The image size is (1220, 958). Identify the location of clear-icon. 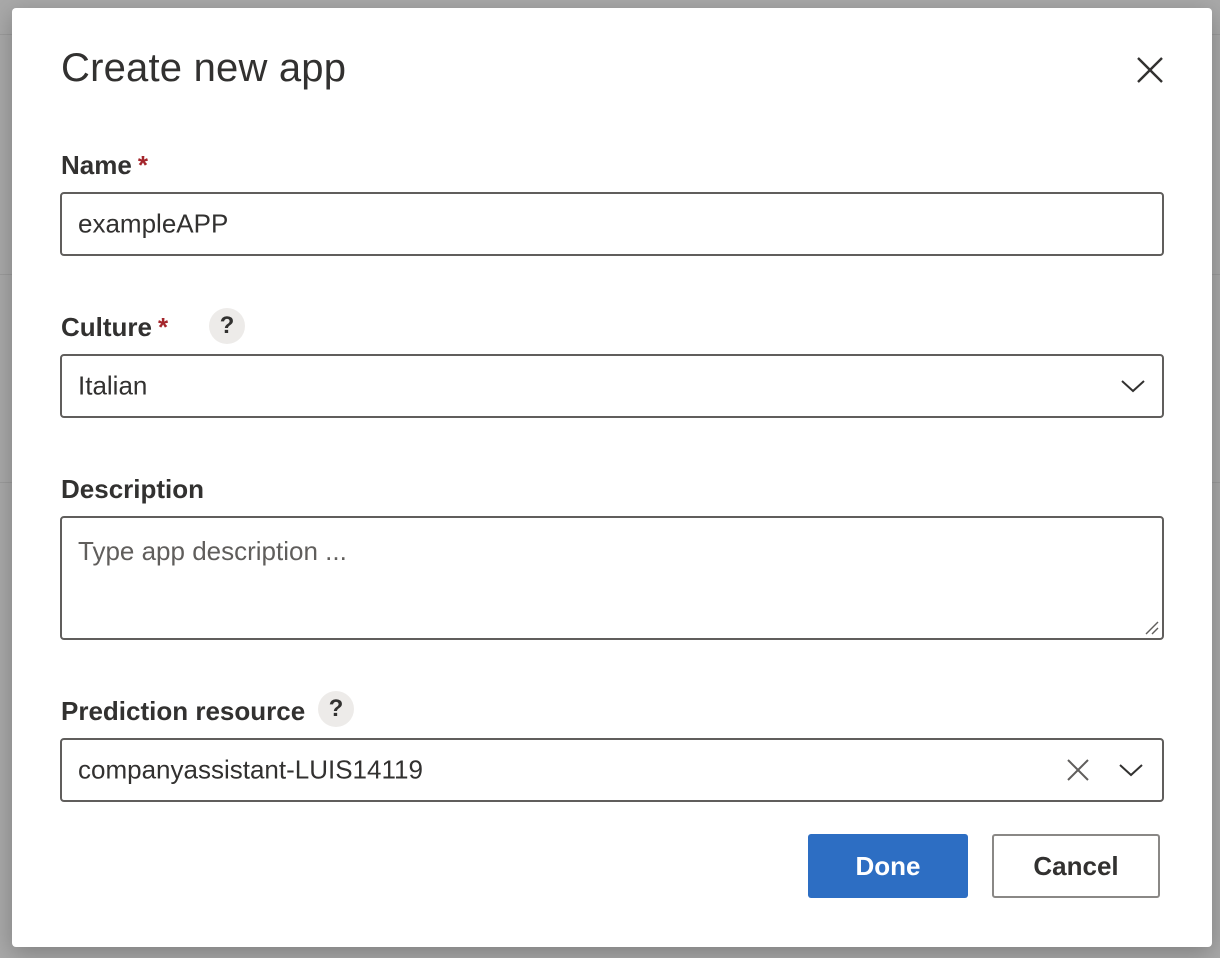
(1078, 770).